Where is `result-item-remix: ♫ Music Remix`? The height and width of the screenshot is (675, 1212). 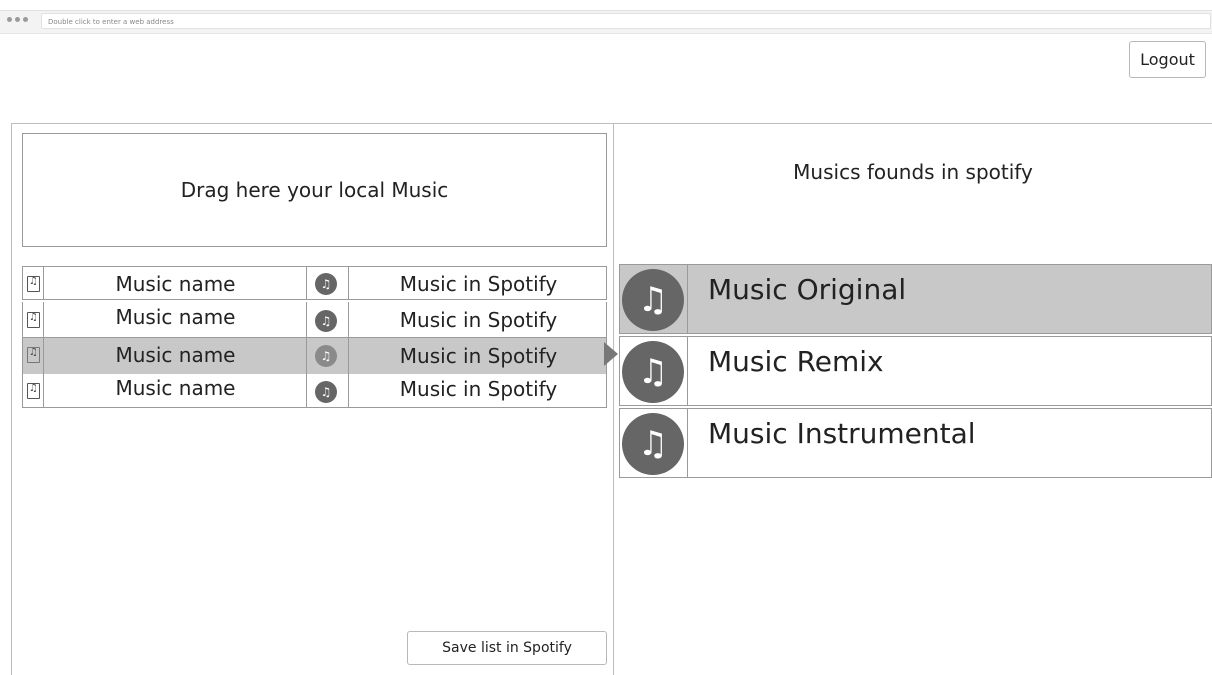 result-item-remix: ♫ Music Remix is located at coordinates (915, 371).